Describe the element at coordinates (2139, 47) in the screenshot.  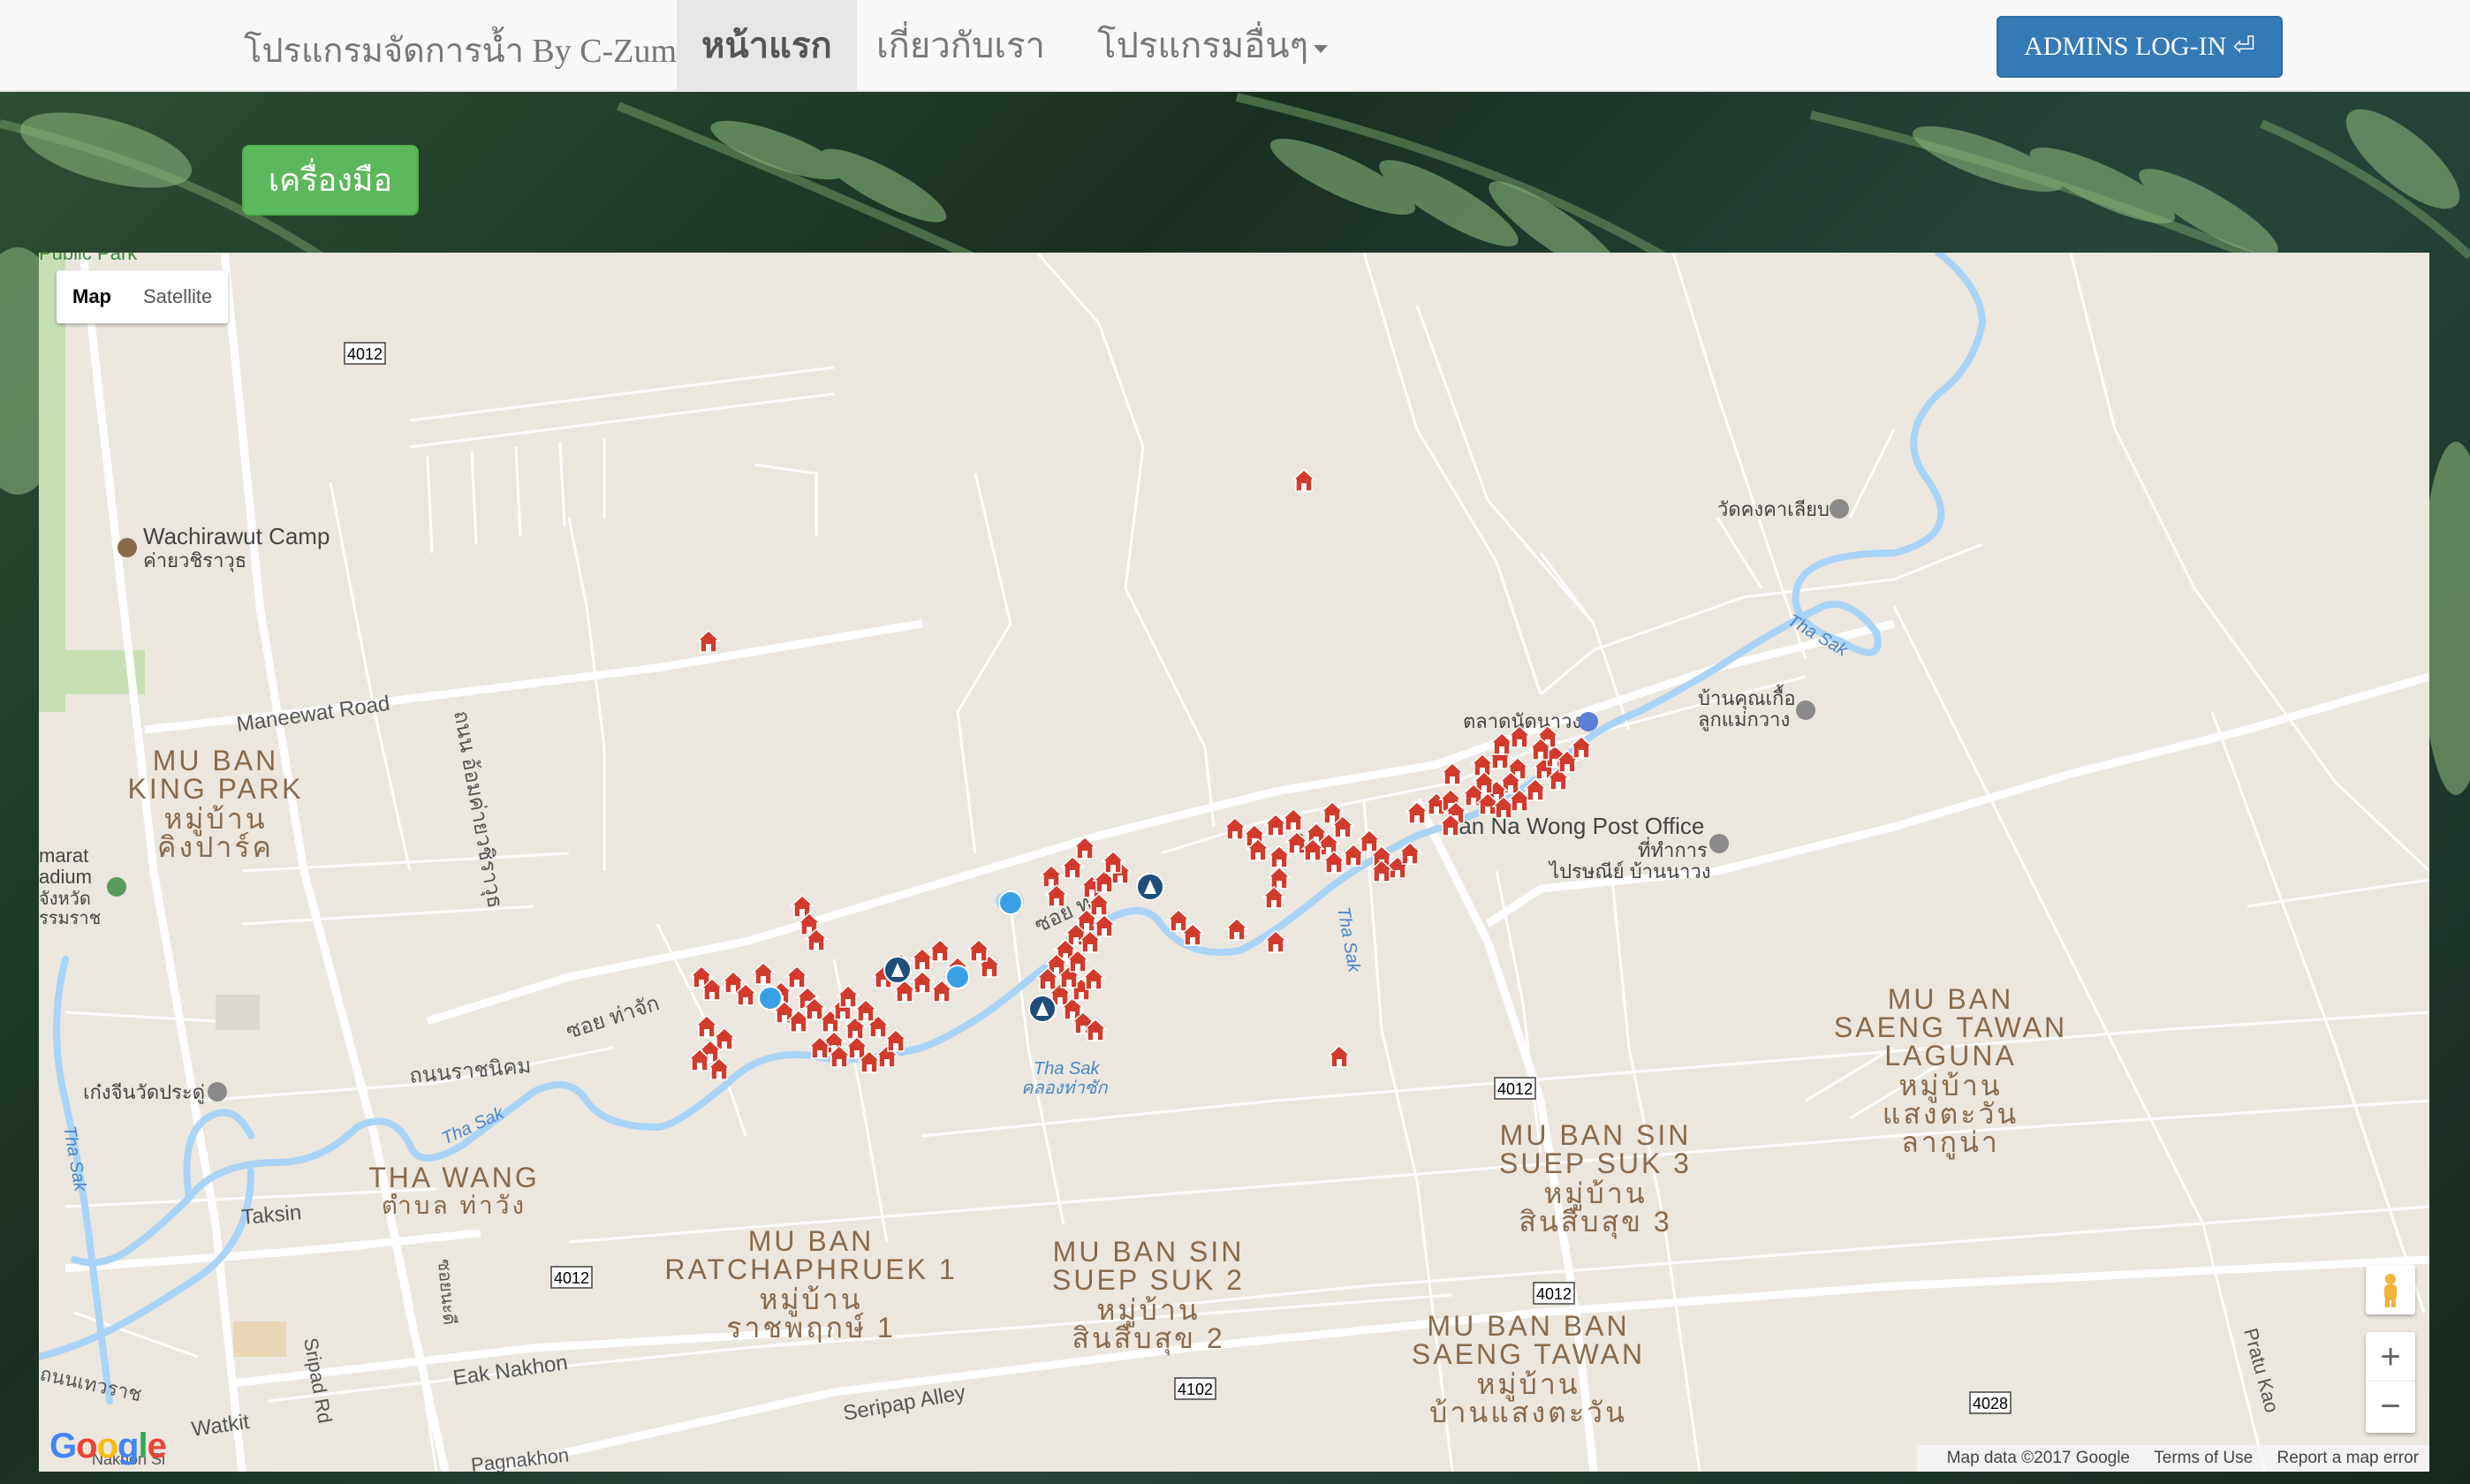
I see `admins-login-button: ADMINS LOG-IN ⏎` at that location.